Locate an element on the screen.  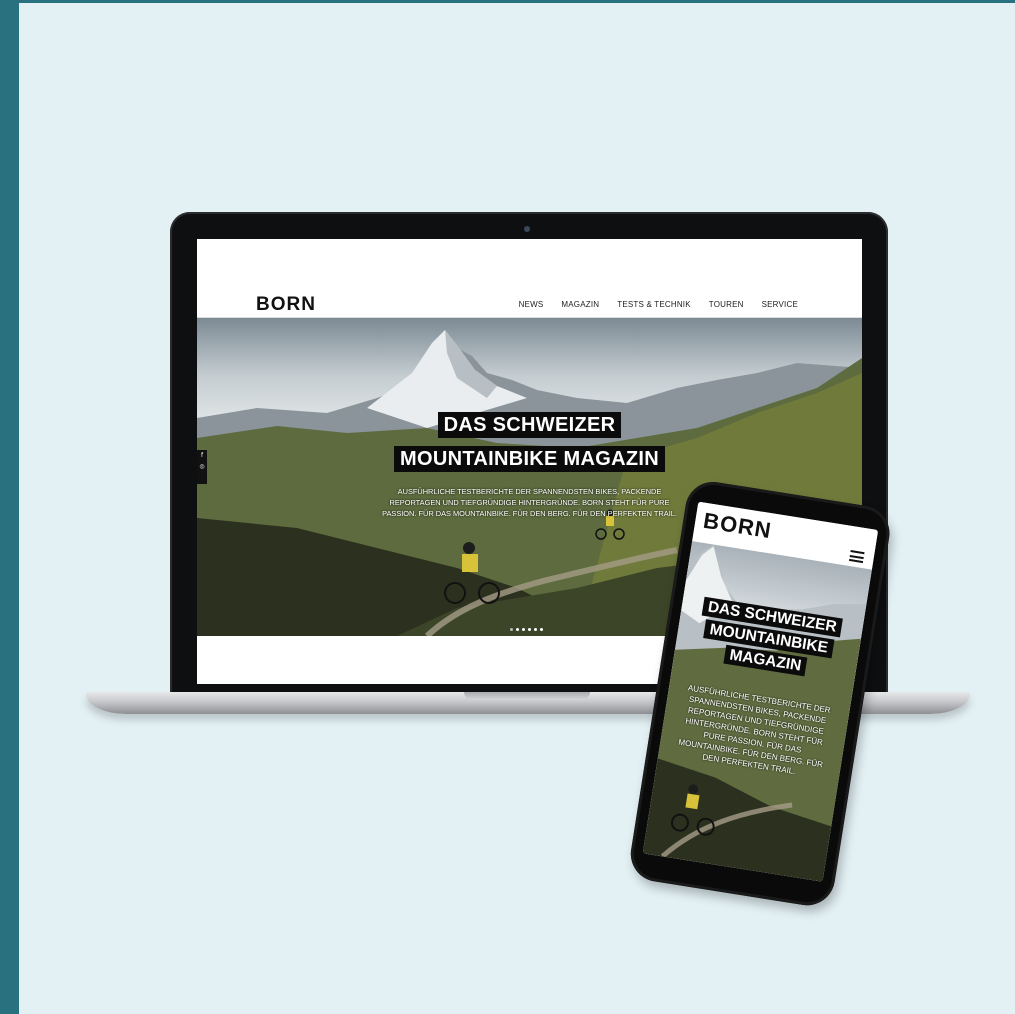
hamburger-menu-icon is located at coordinates (856, 557).